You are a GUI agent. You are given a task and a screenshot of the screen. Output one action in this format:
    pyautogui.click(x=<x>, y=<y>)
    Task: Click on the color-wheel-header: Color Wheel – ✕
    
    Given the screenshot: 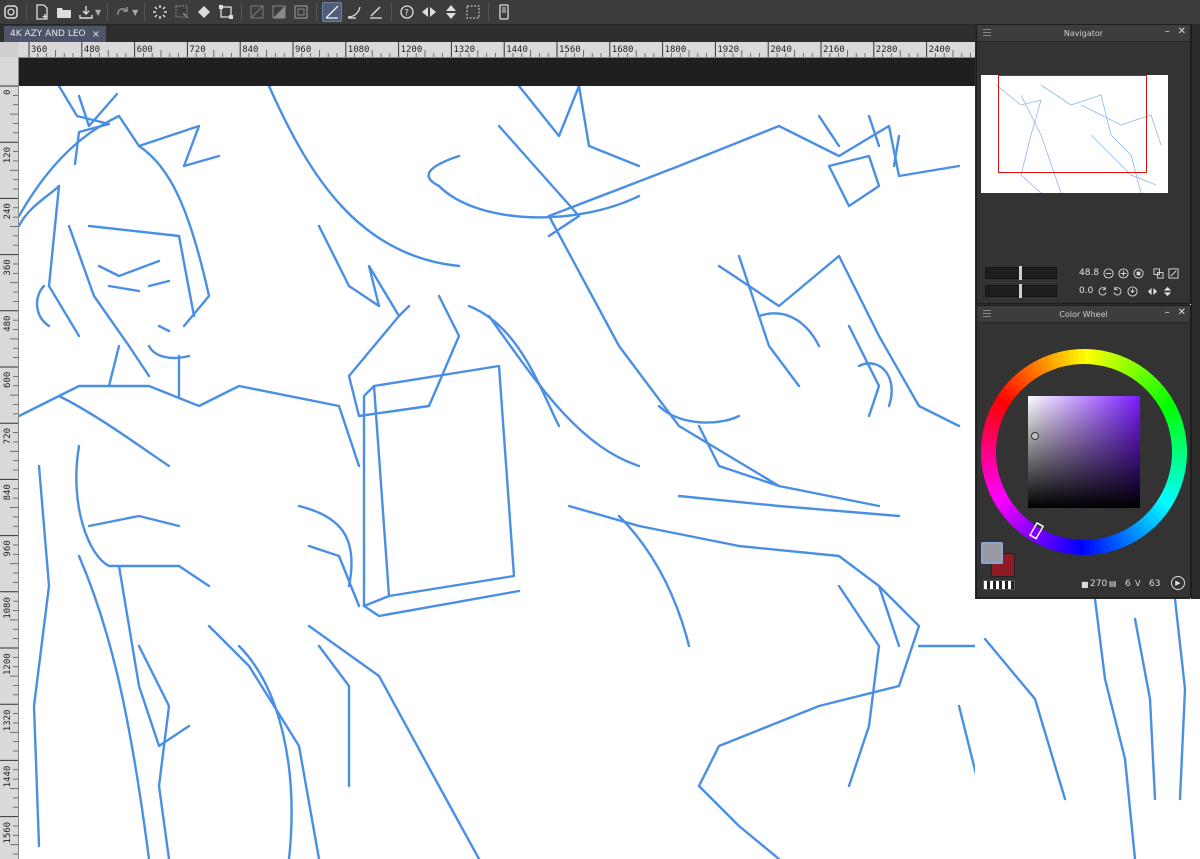 What is the action you would take?
    pyautogui.click(x=1083, y=314)
    